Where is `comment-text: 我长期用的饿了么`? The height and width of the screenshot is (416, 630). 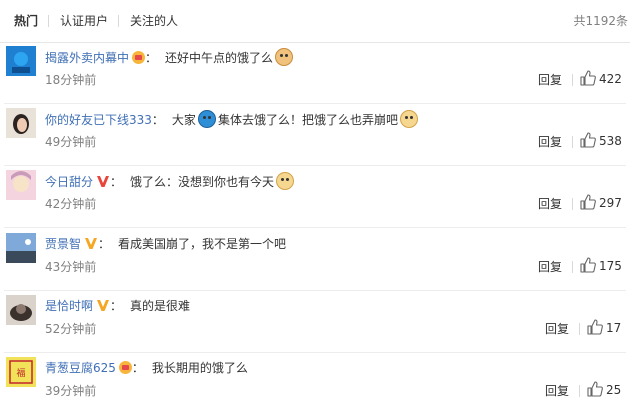
comment-text: 我长期用的饿了么 is located at coordinates (200, 368).